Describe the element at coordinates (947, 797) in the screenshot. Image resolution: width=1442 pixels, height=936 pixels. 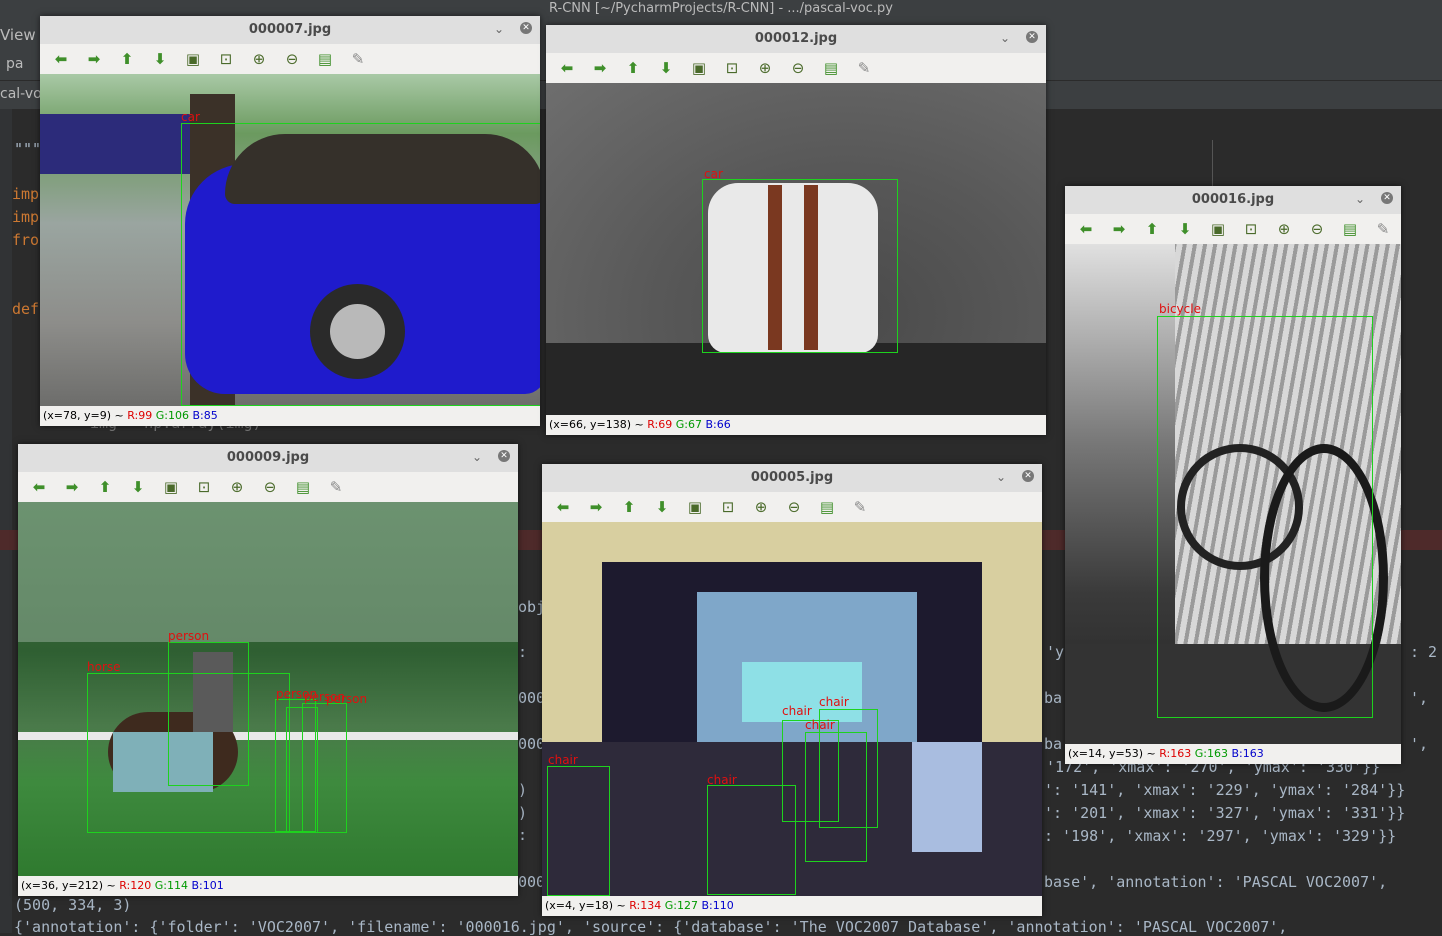
I see `cardboard-box` at that location.